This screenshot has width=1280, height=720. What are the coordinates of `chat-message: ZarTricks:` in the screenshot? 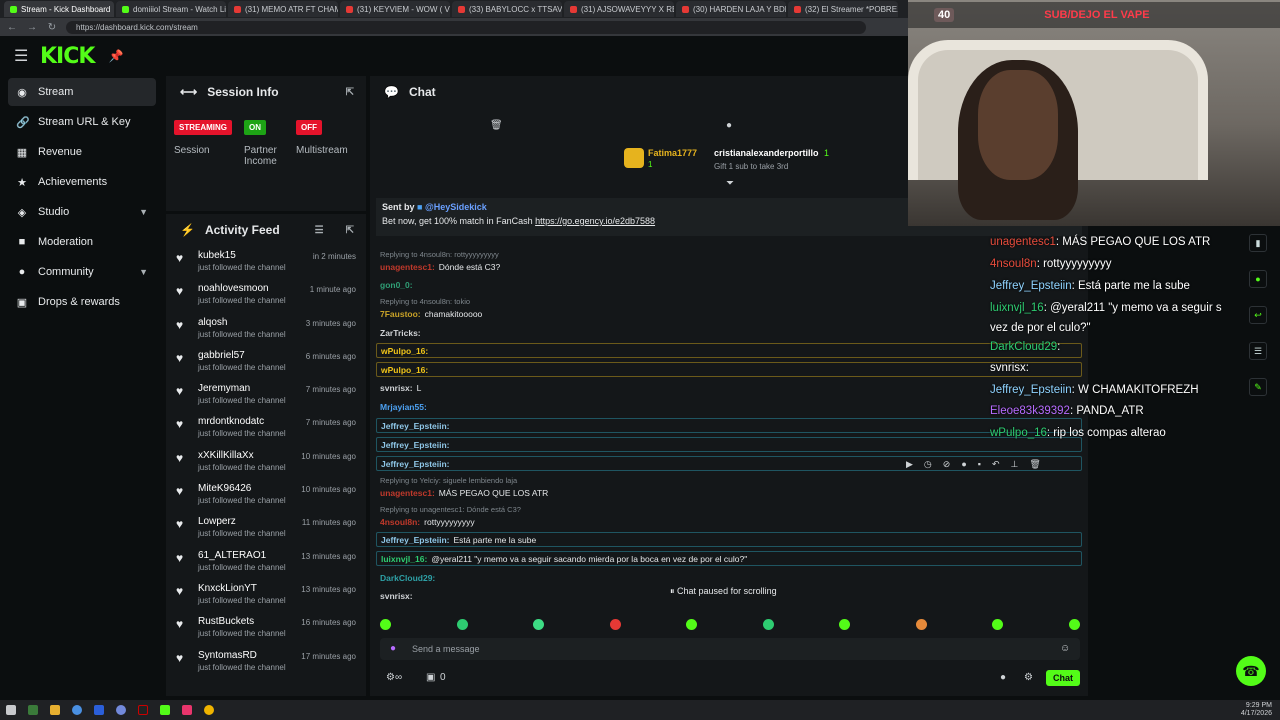 It's located at (402, 333).